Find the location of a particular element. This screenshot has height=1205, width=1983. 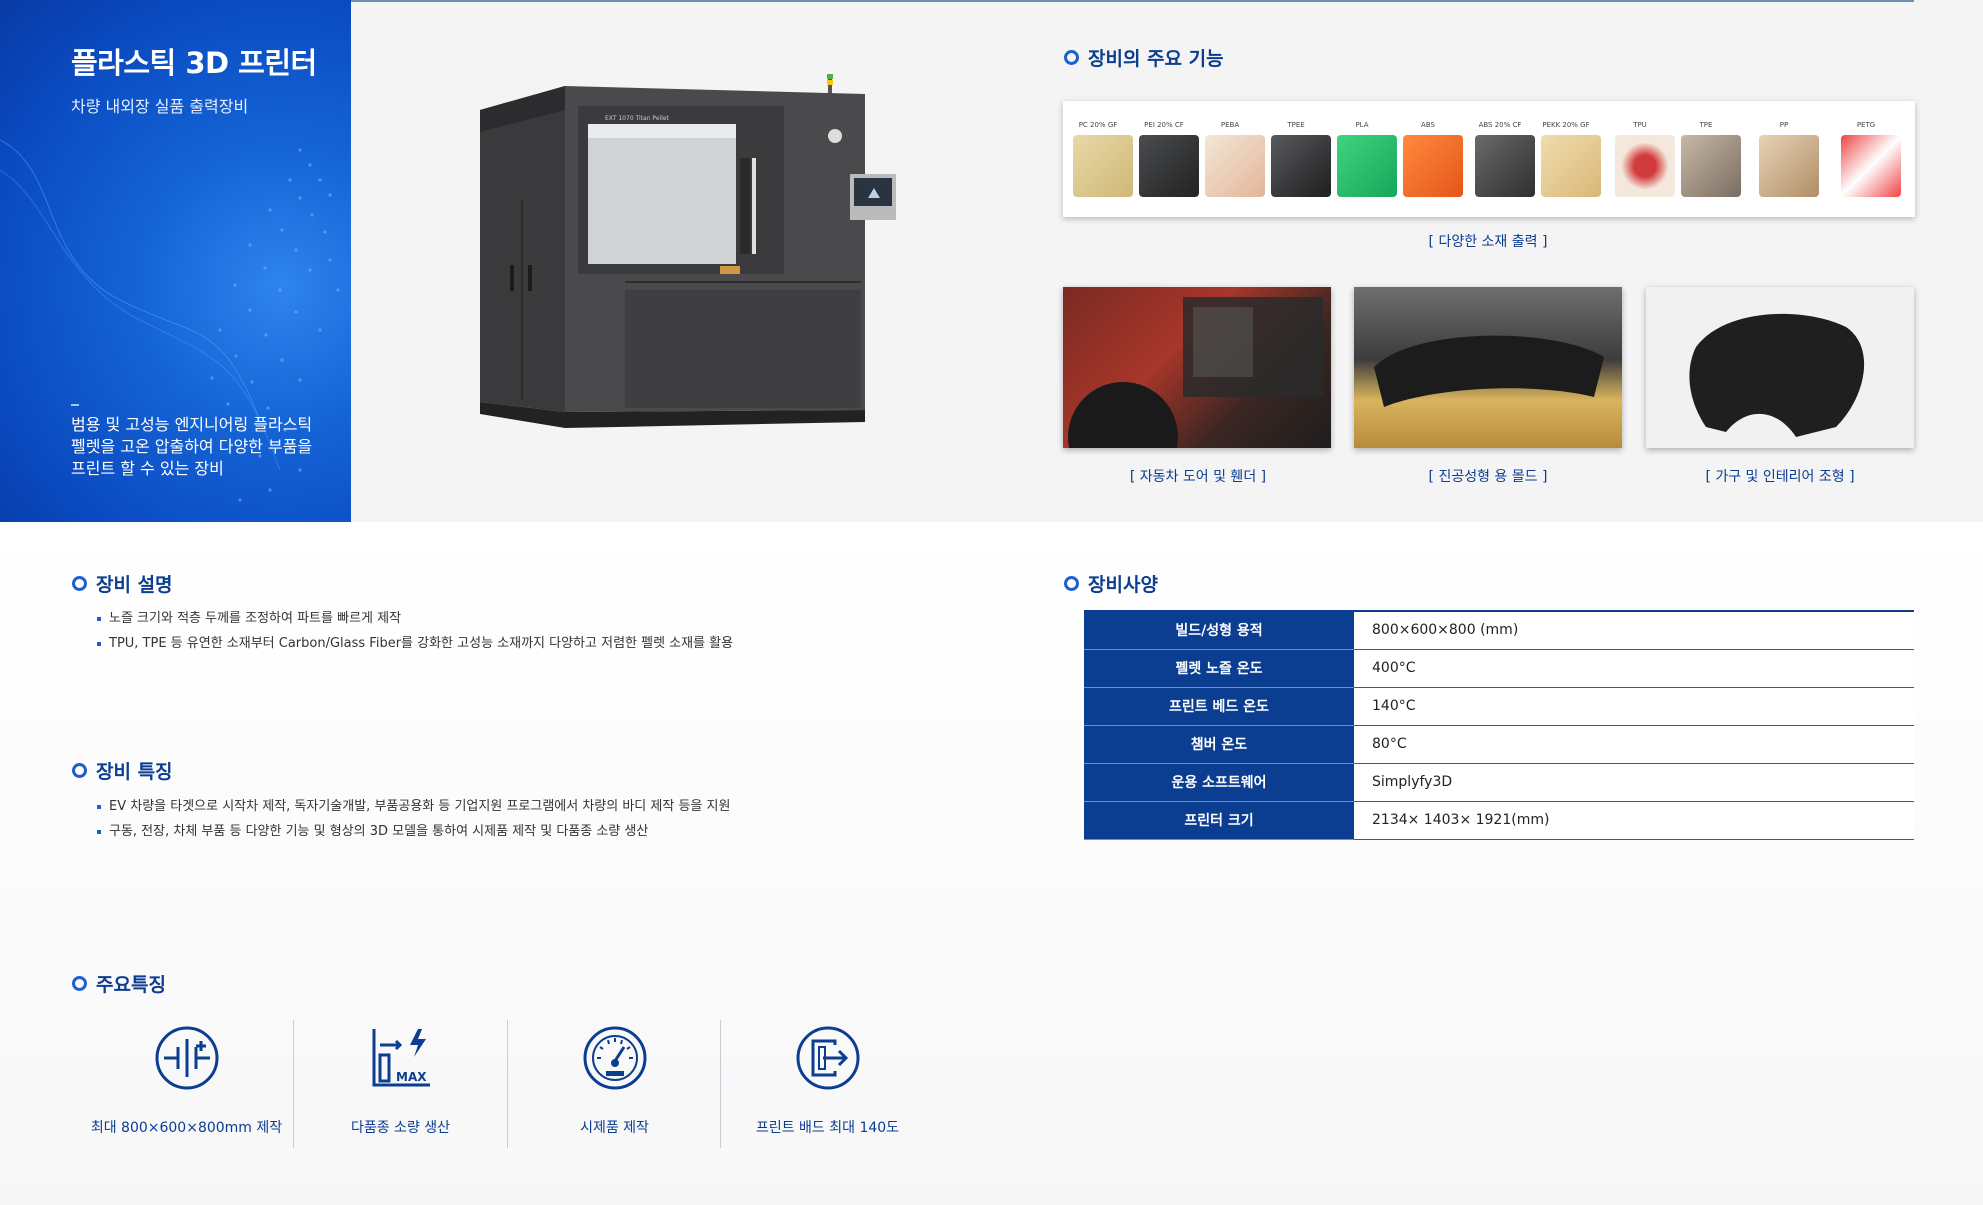

material-item: PEI 20% CF is located at coordinates (1164, 159).